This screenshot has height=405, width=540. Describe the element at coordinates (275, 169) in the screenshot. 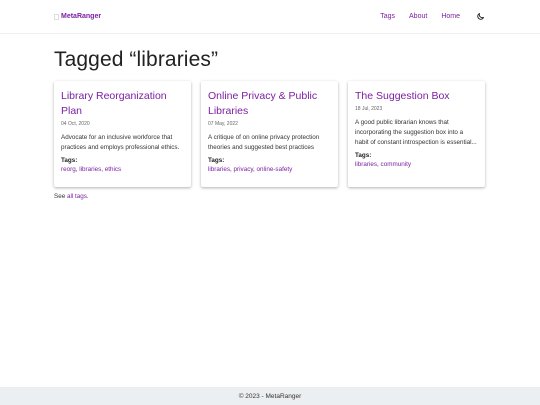

I see `tag-link: online-safety` at that location.